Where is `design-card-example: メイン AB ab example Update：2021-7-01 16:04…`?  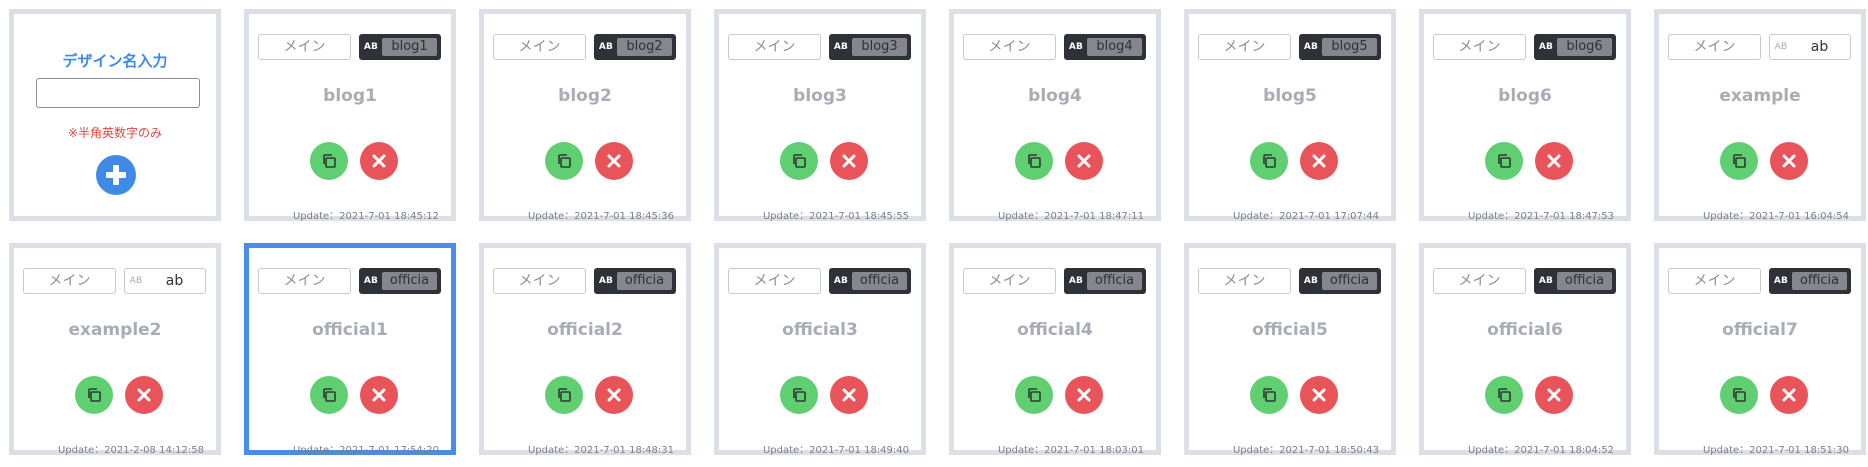 design-card-example: メイン AB ab example Update：2021-7-01 16:04… is located at coordinates (1760, 115).